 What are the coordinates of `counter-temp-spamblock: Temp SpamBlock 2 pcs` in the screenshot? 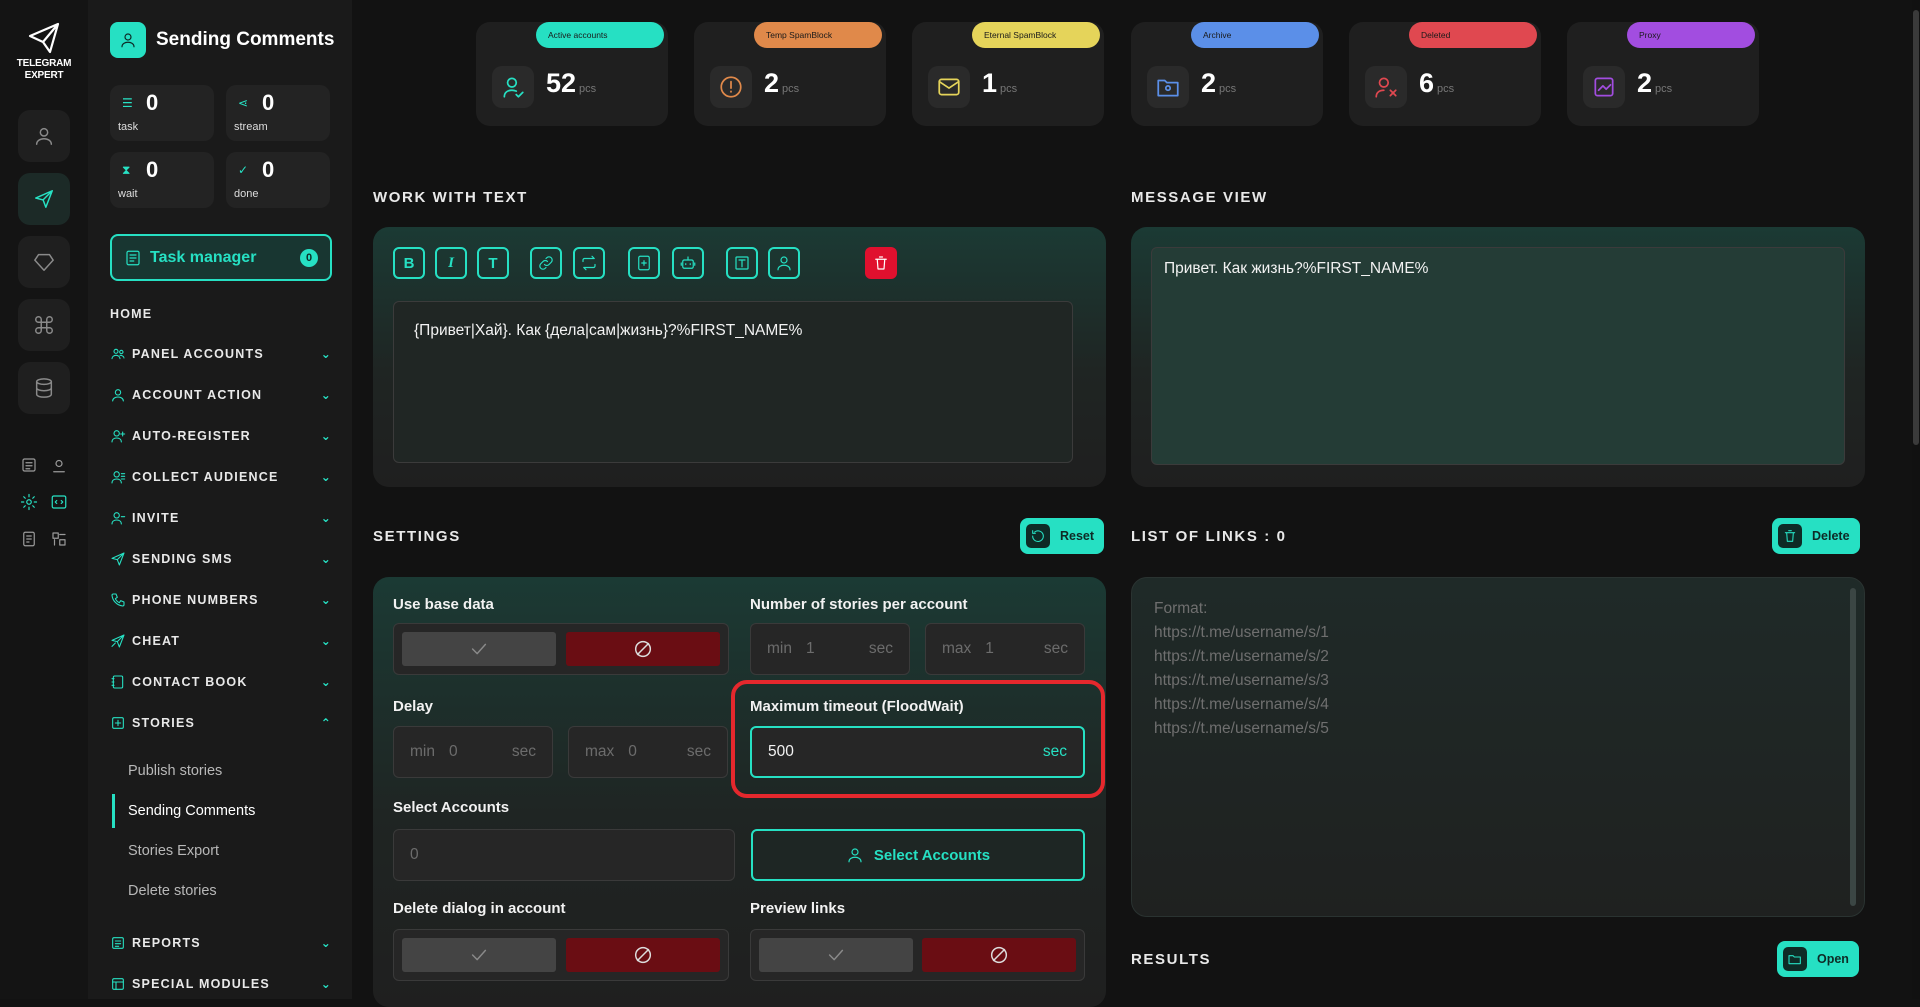 It's located at (790, 74).